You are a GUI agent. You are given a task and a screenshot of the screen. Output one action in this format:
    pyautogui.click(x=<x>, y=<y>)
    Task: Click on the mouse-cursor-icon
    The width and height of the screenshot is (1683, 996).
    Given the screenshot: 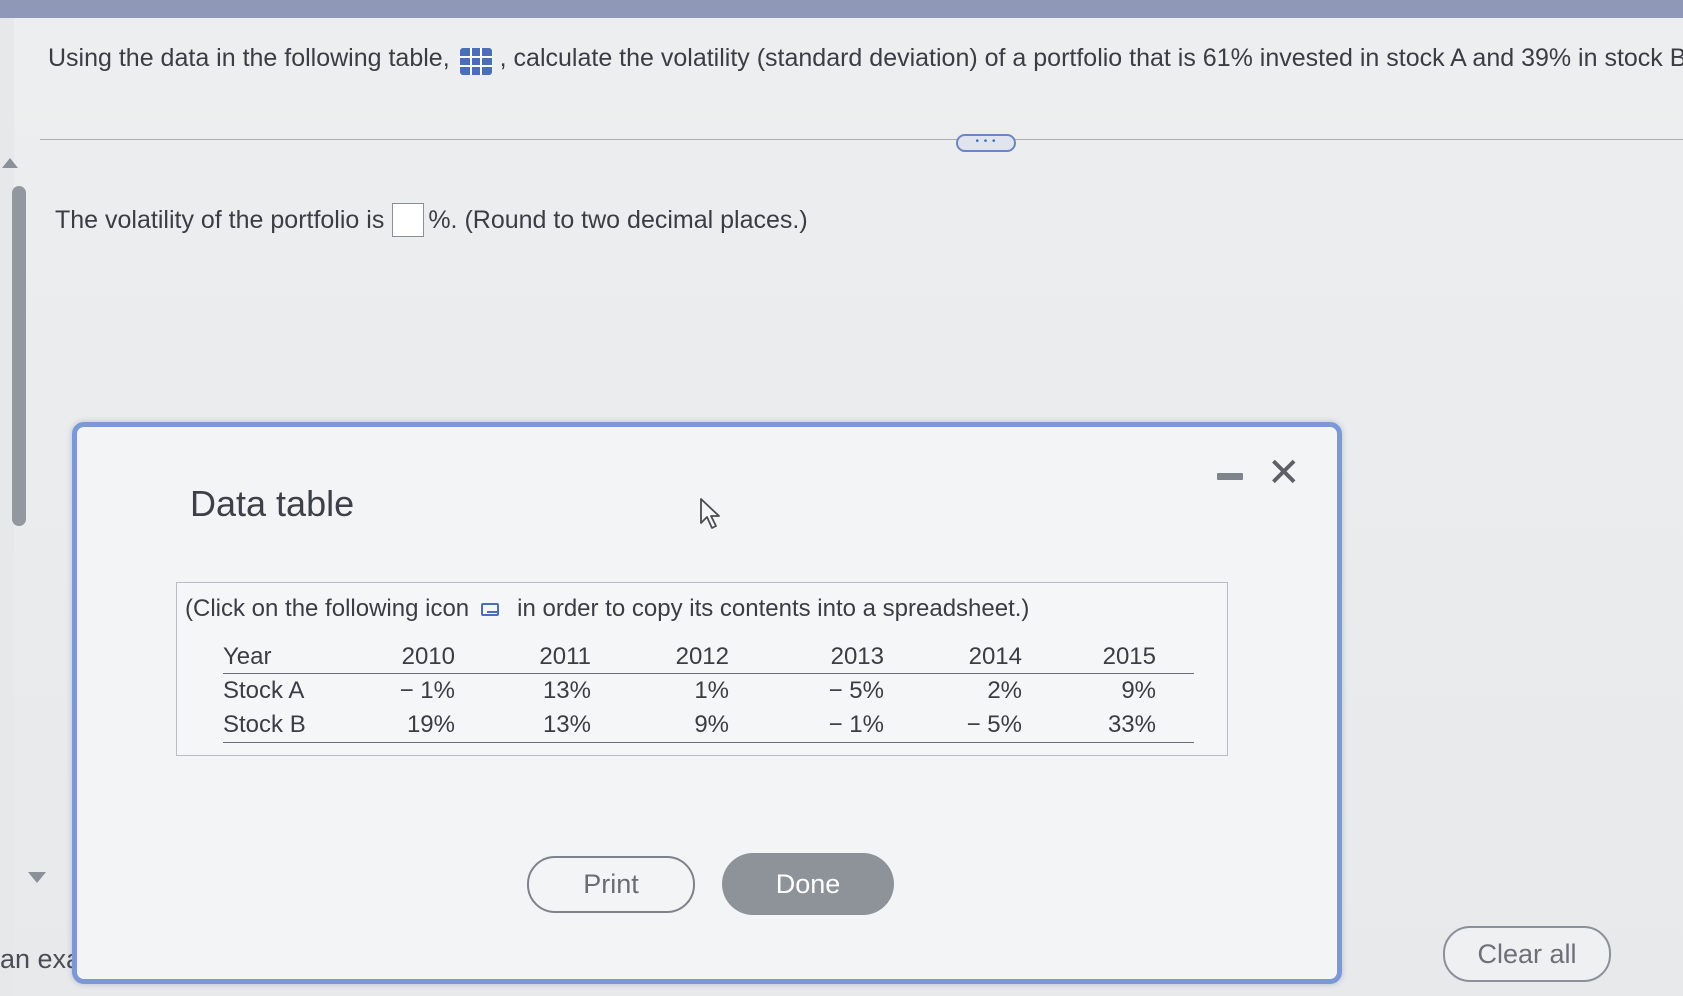 What is the action you would take?
    pyautogui.click(x=710, y=513)
    